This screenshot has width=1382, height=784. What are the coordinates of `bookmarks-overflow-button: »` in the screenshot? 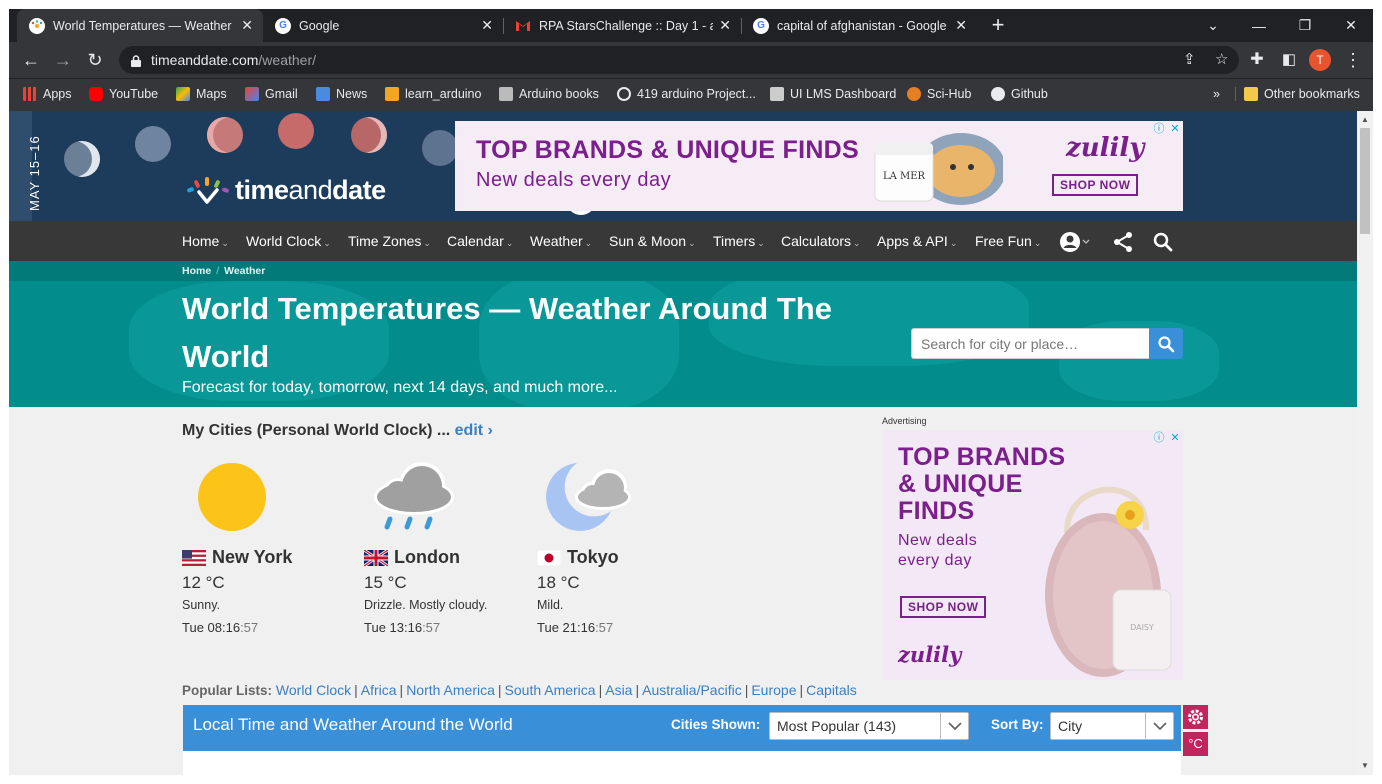 It's located at (1216, 94).